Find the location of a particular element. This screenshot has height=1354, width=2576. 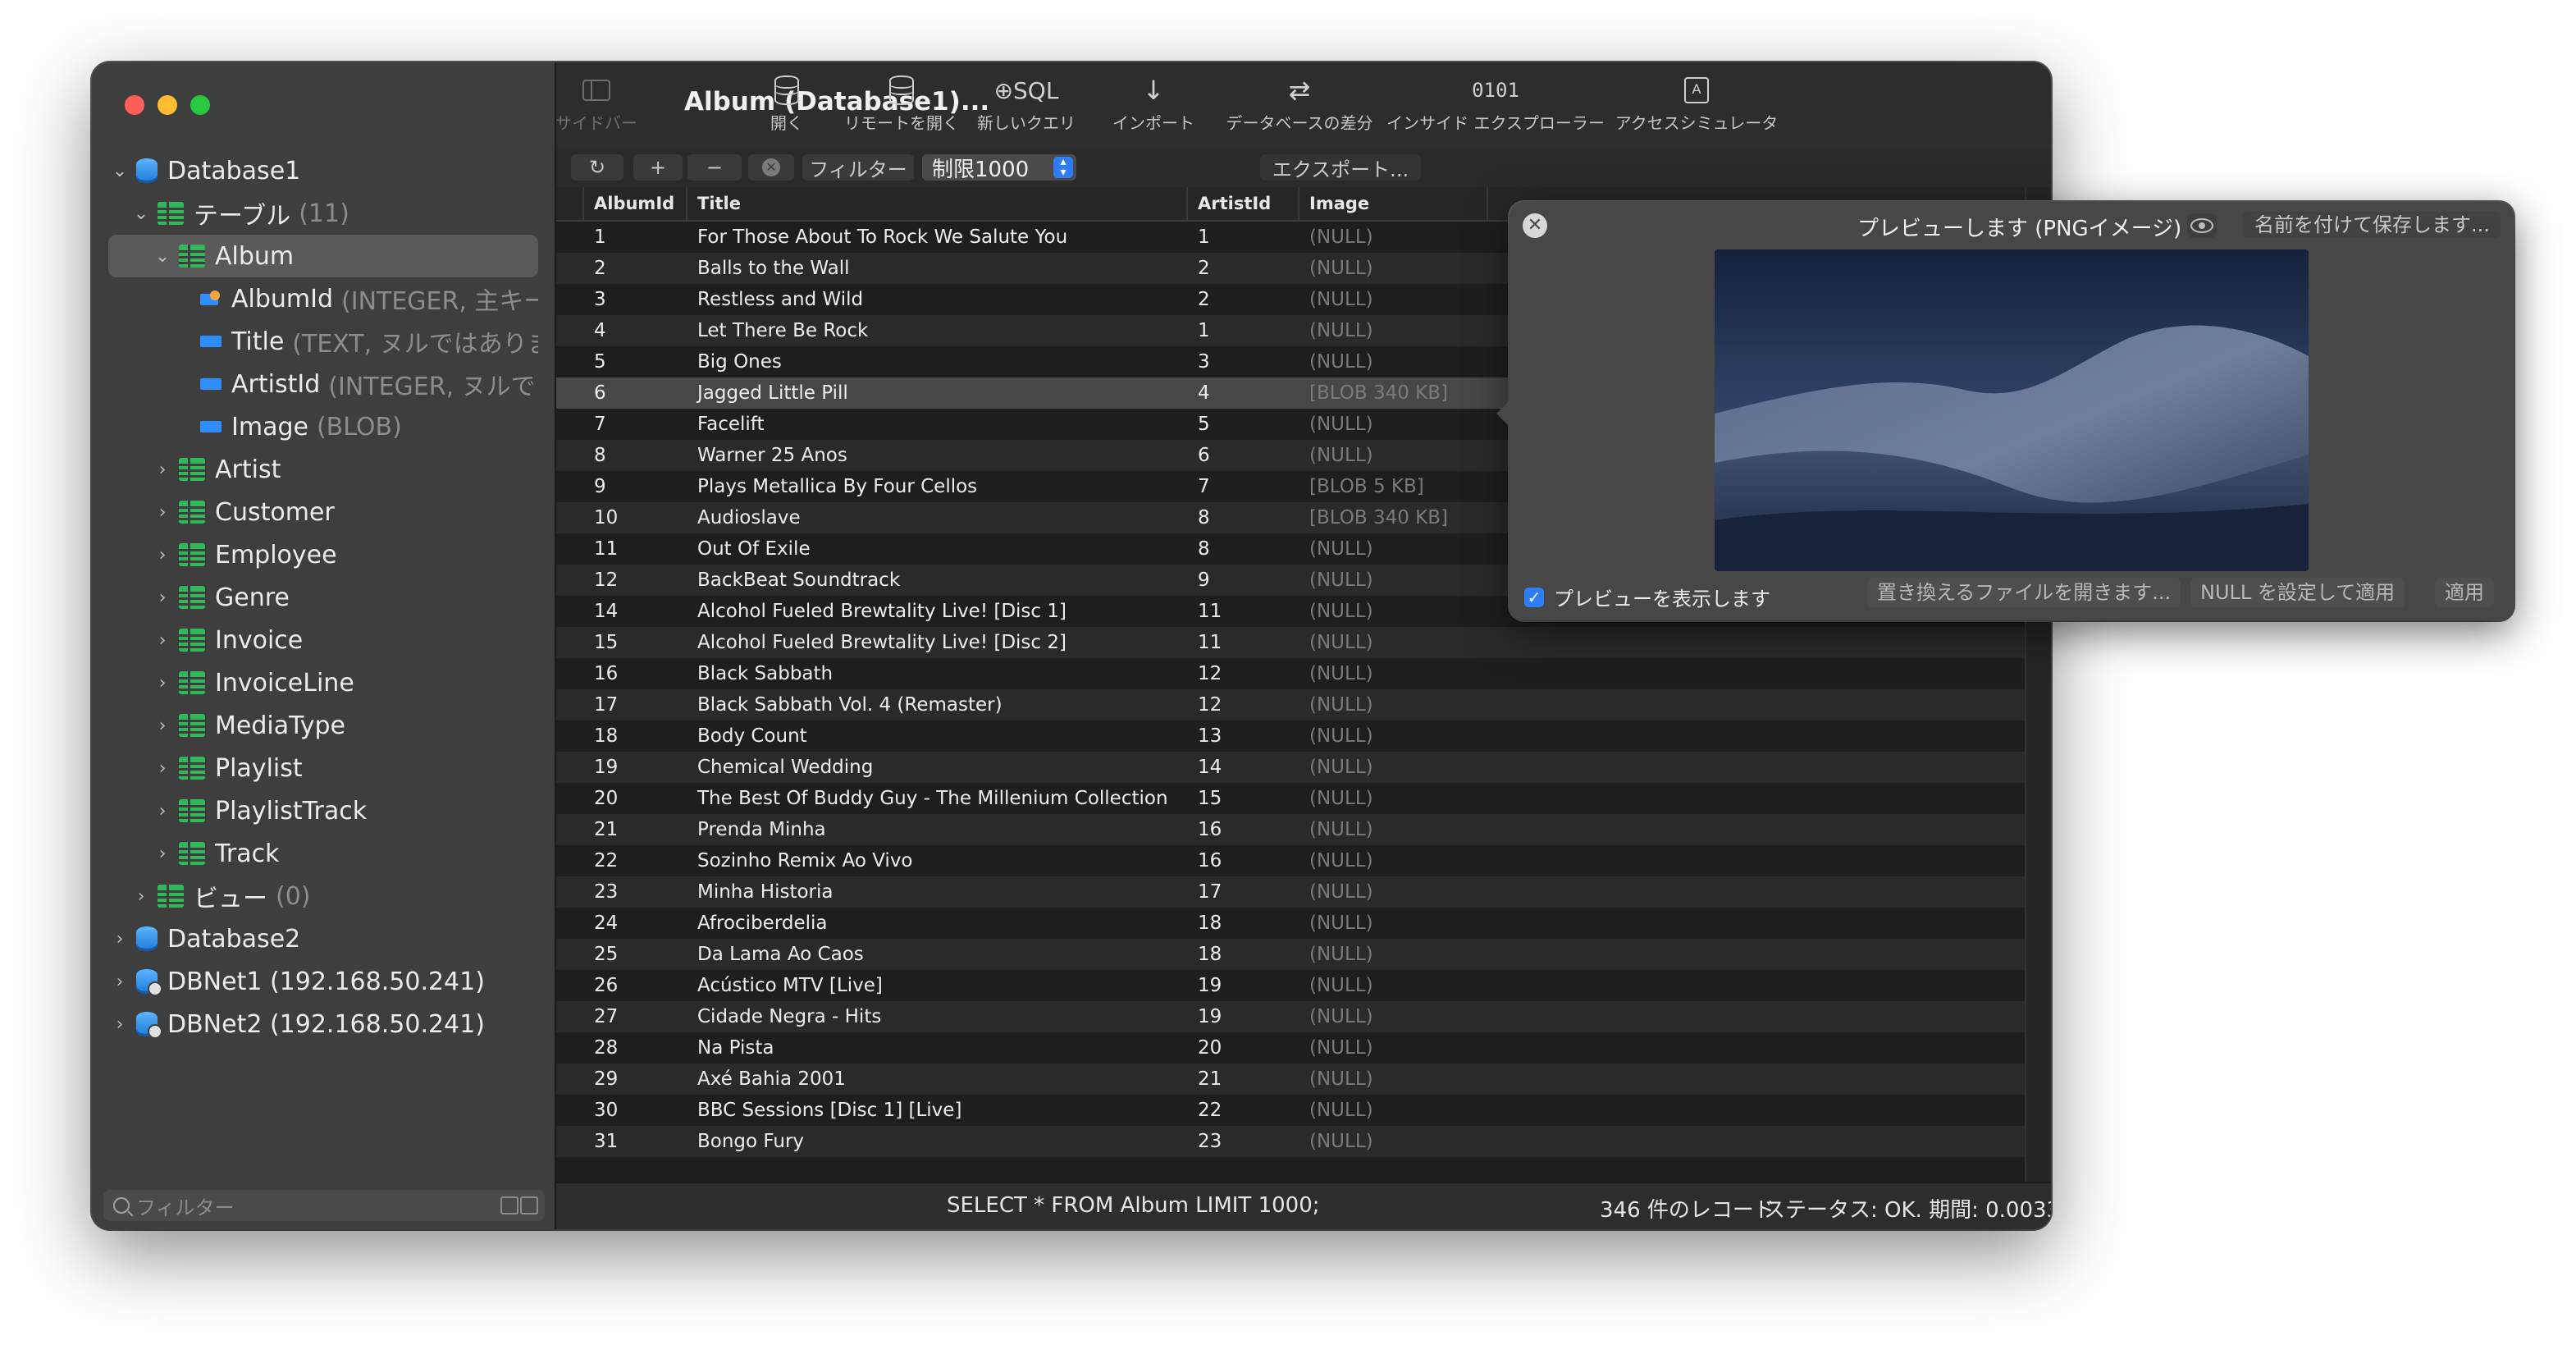

minimize-window-button is located at coordinates (167, 105).